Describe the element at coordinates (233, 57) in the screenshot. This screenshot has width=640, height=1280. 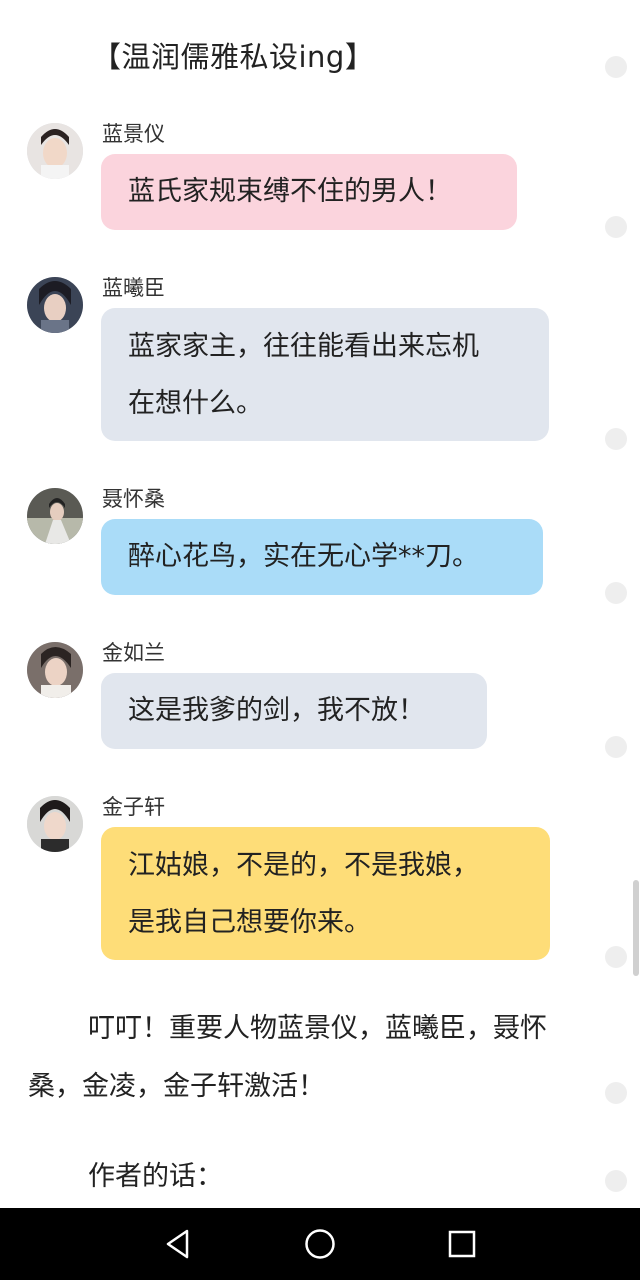
I see `chapter-heading: 【温润儒雅私设ing】` at that location.